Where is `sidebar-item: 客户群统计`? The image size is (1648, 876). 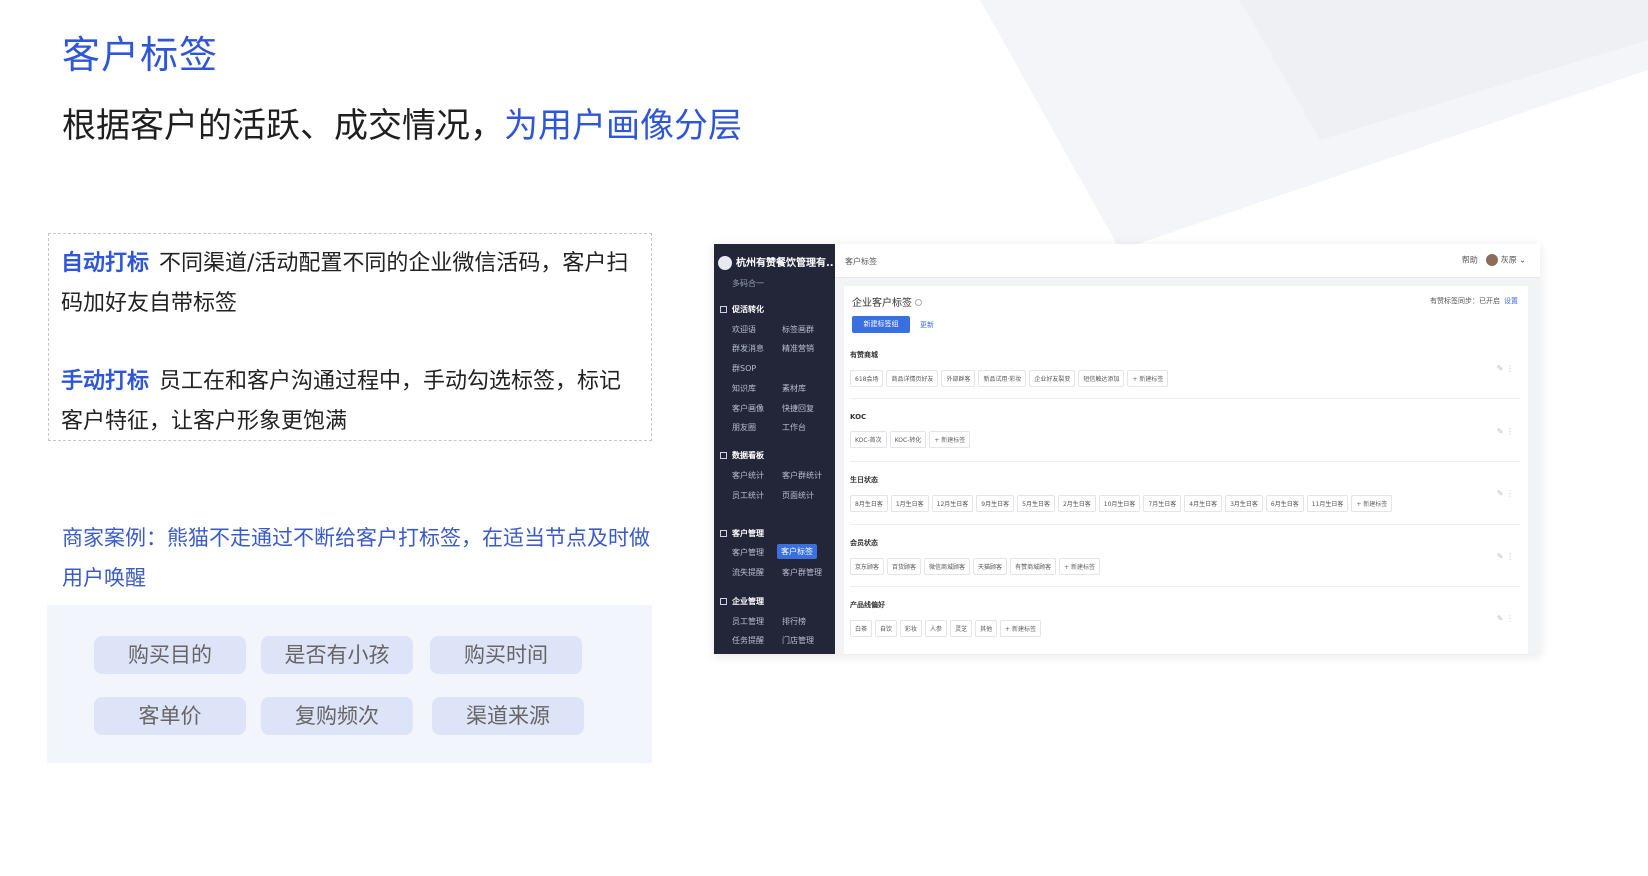
sidebar-item: 客户群统计 is located at coordinates (802, 475).